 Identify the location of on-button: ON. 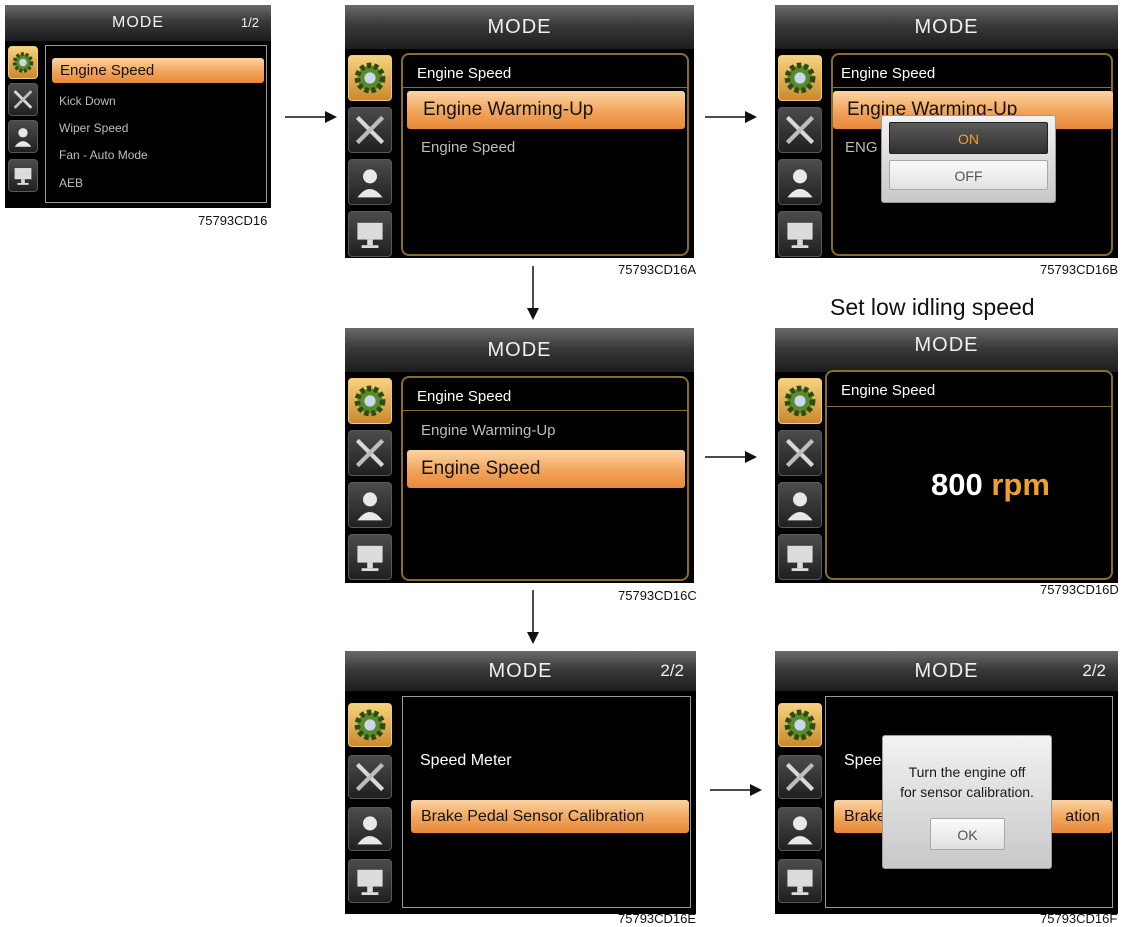
(968, 138).